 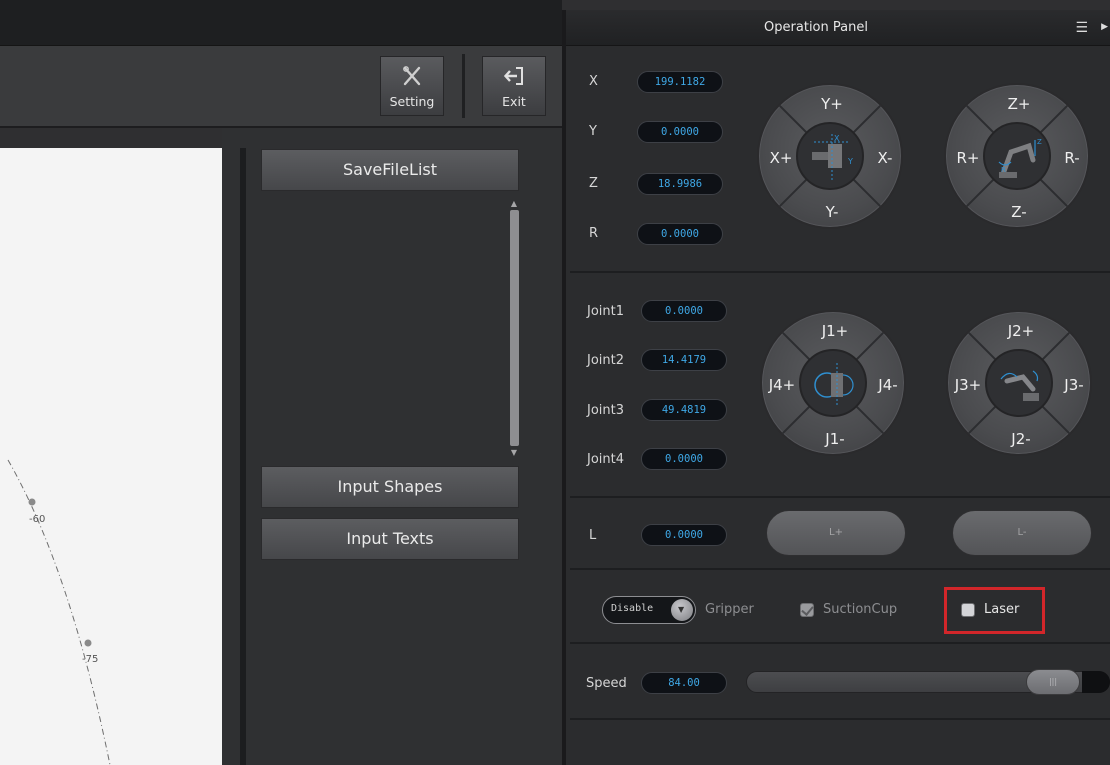 I want to click on speed-value: 84.00, so click(x=684, y=683).